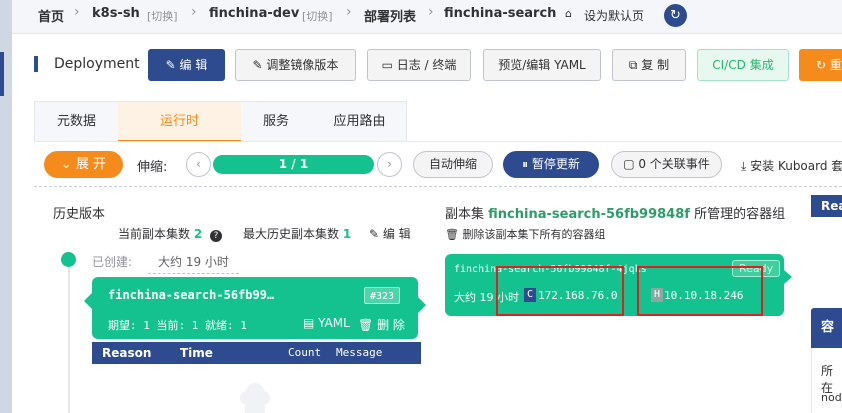 The width and height of the screenshot is (842, 413). Describe the element at coordinates (820, 65) in the screenshot. I see `restart-button: ↻ 重` at that location.